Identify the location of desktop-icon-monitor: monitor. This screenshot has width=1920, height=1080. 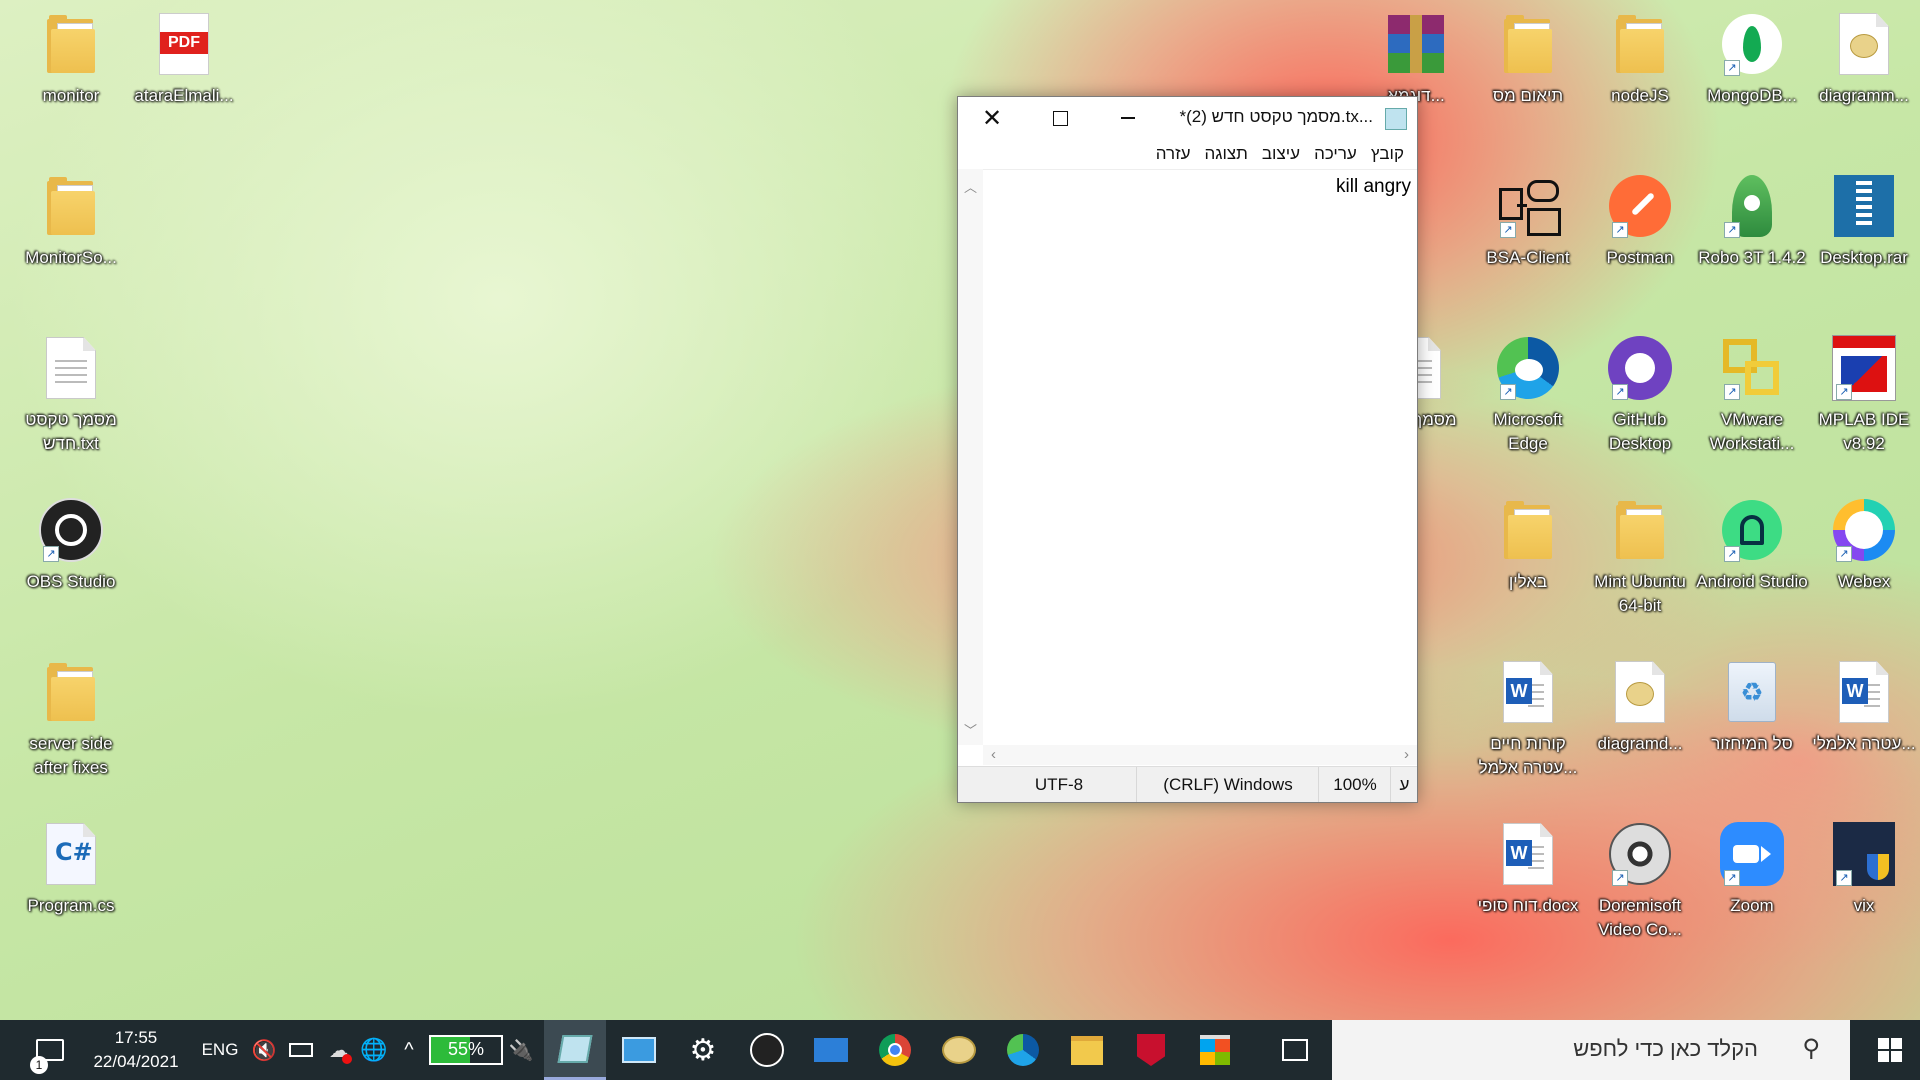
(71, 60).